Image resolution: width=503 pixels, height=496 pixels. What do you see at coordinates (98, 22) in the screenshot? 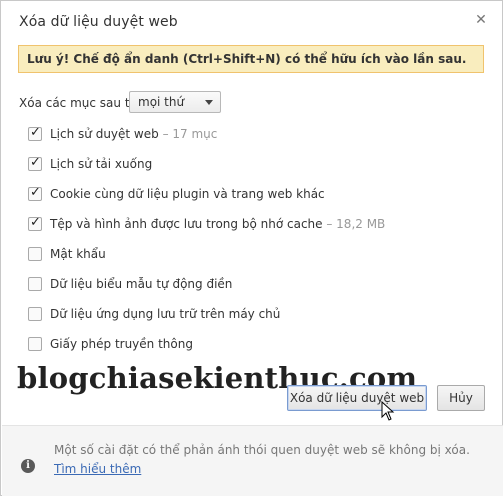
I see `dialog-title: Xóa dữ liệu duyệt web` at bounding box center [98, 22].